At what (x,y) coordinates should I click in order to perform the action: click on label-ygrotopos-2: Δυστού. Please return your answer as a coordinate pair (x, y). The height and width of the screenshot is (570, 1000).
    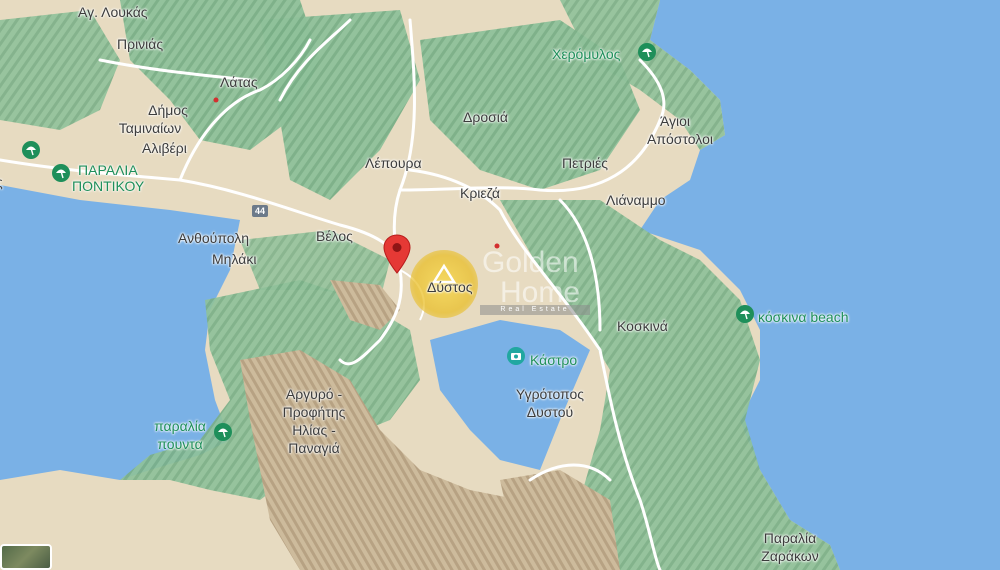
    Looking at the image, I should click on (550, 412).